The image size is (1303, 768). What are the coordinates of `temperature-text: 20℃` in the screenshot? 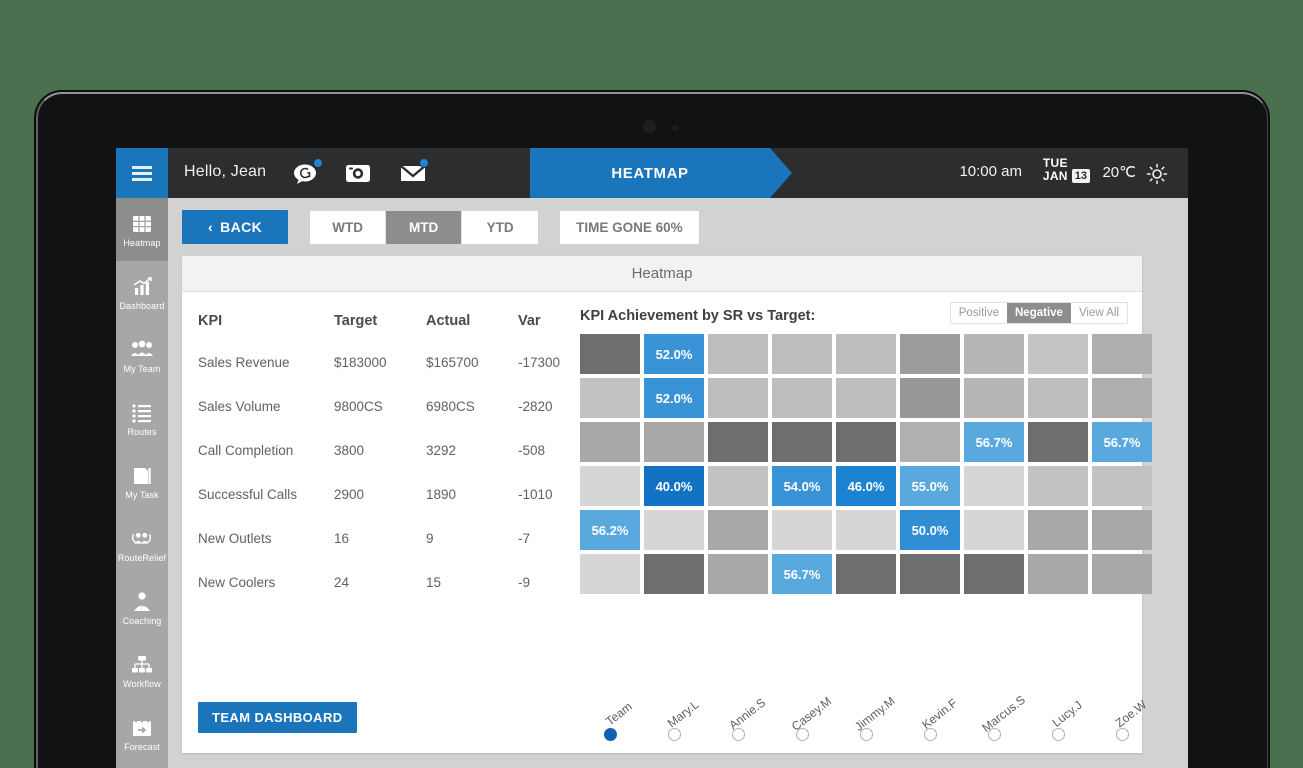 It's located at (1119, 172).